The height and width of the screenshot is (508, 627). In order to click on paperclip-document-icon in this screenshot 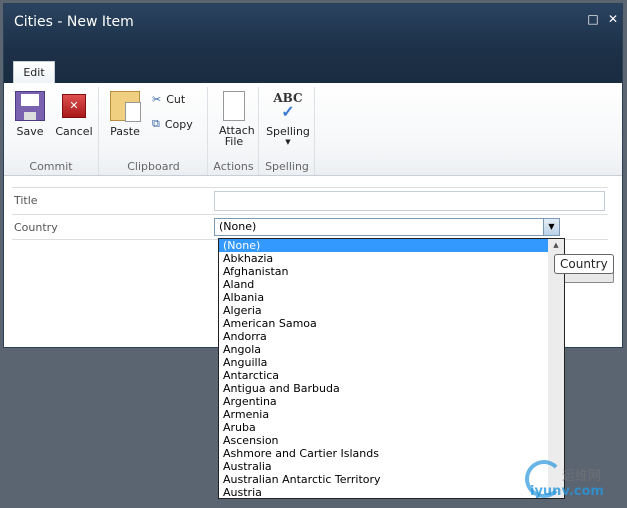, I will do `click(234, 106)`.